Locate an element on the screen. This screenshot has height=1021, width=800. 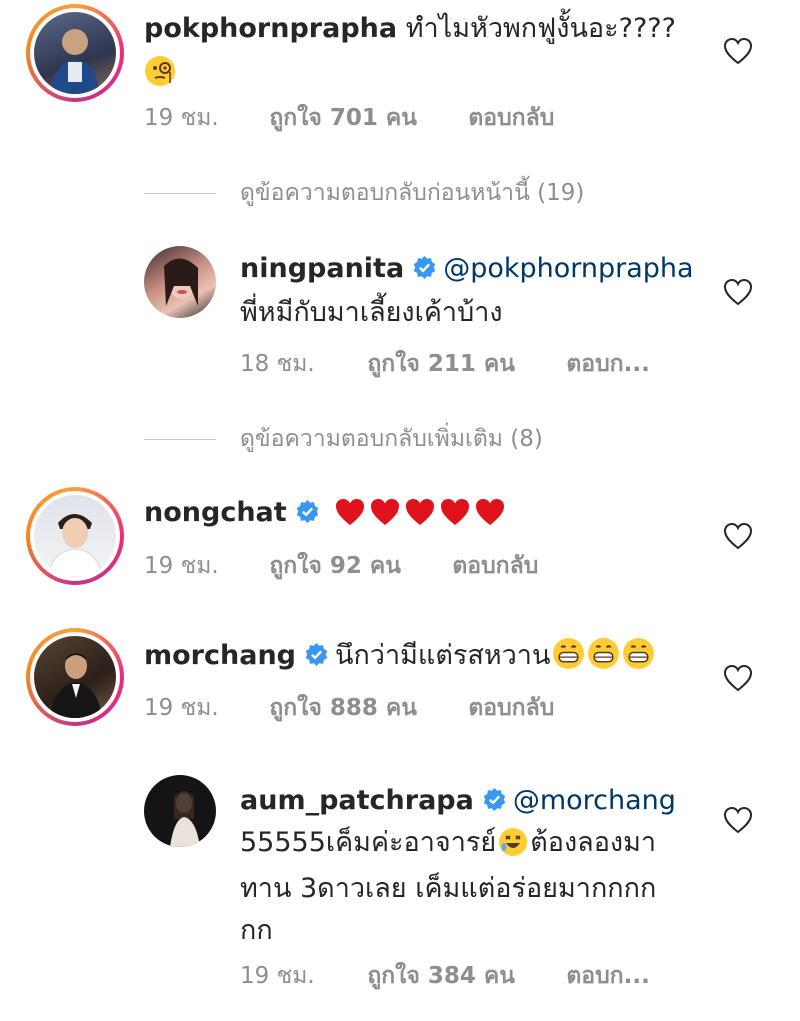
grinning-emoji-group is located at coordinates (602, 654).